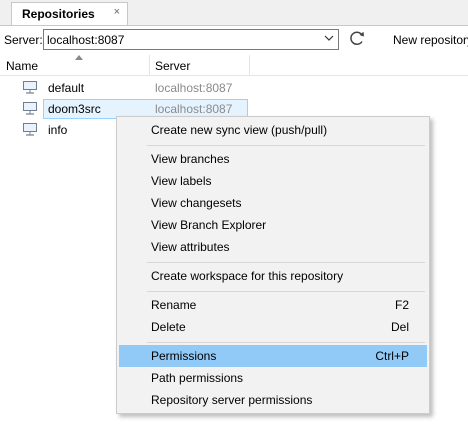 Image resolution: width=468 pixels, height=438 pixels. I want to click on menu-item-create-sync-view: Create new sync view (push/pull), so click(273, 130).